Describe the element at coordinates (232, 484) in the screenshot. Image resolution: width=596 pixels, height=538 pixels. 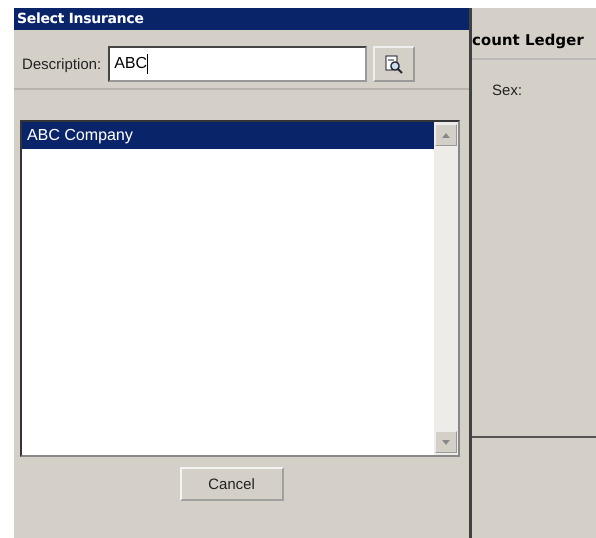
I see `cancel-button: Cancel` at that location.